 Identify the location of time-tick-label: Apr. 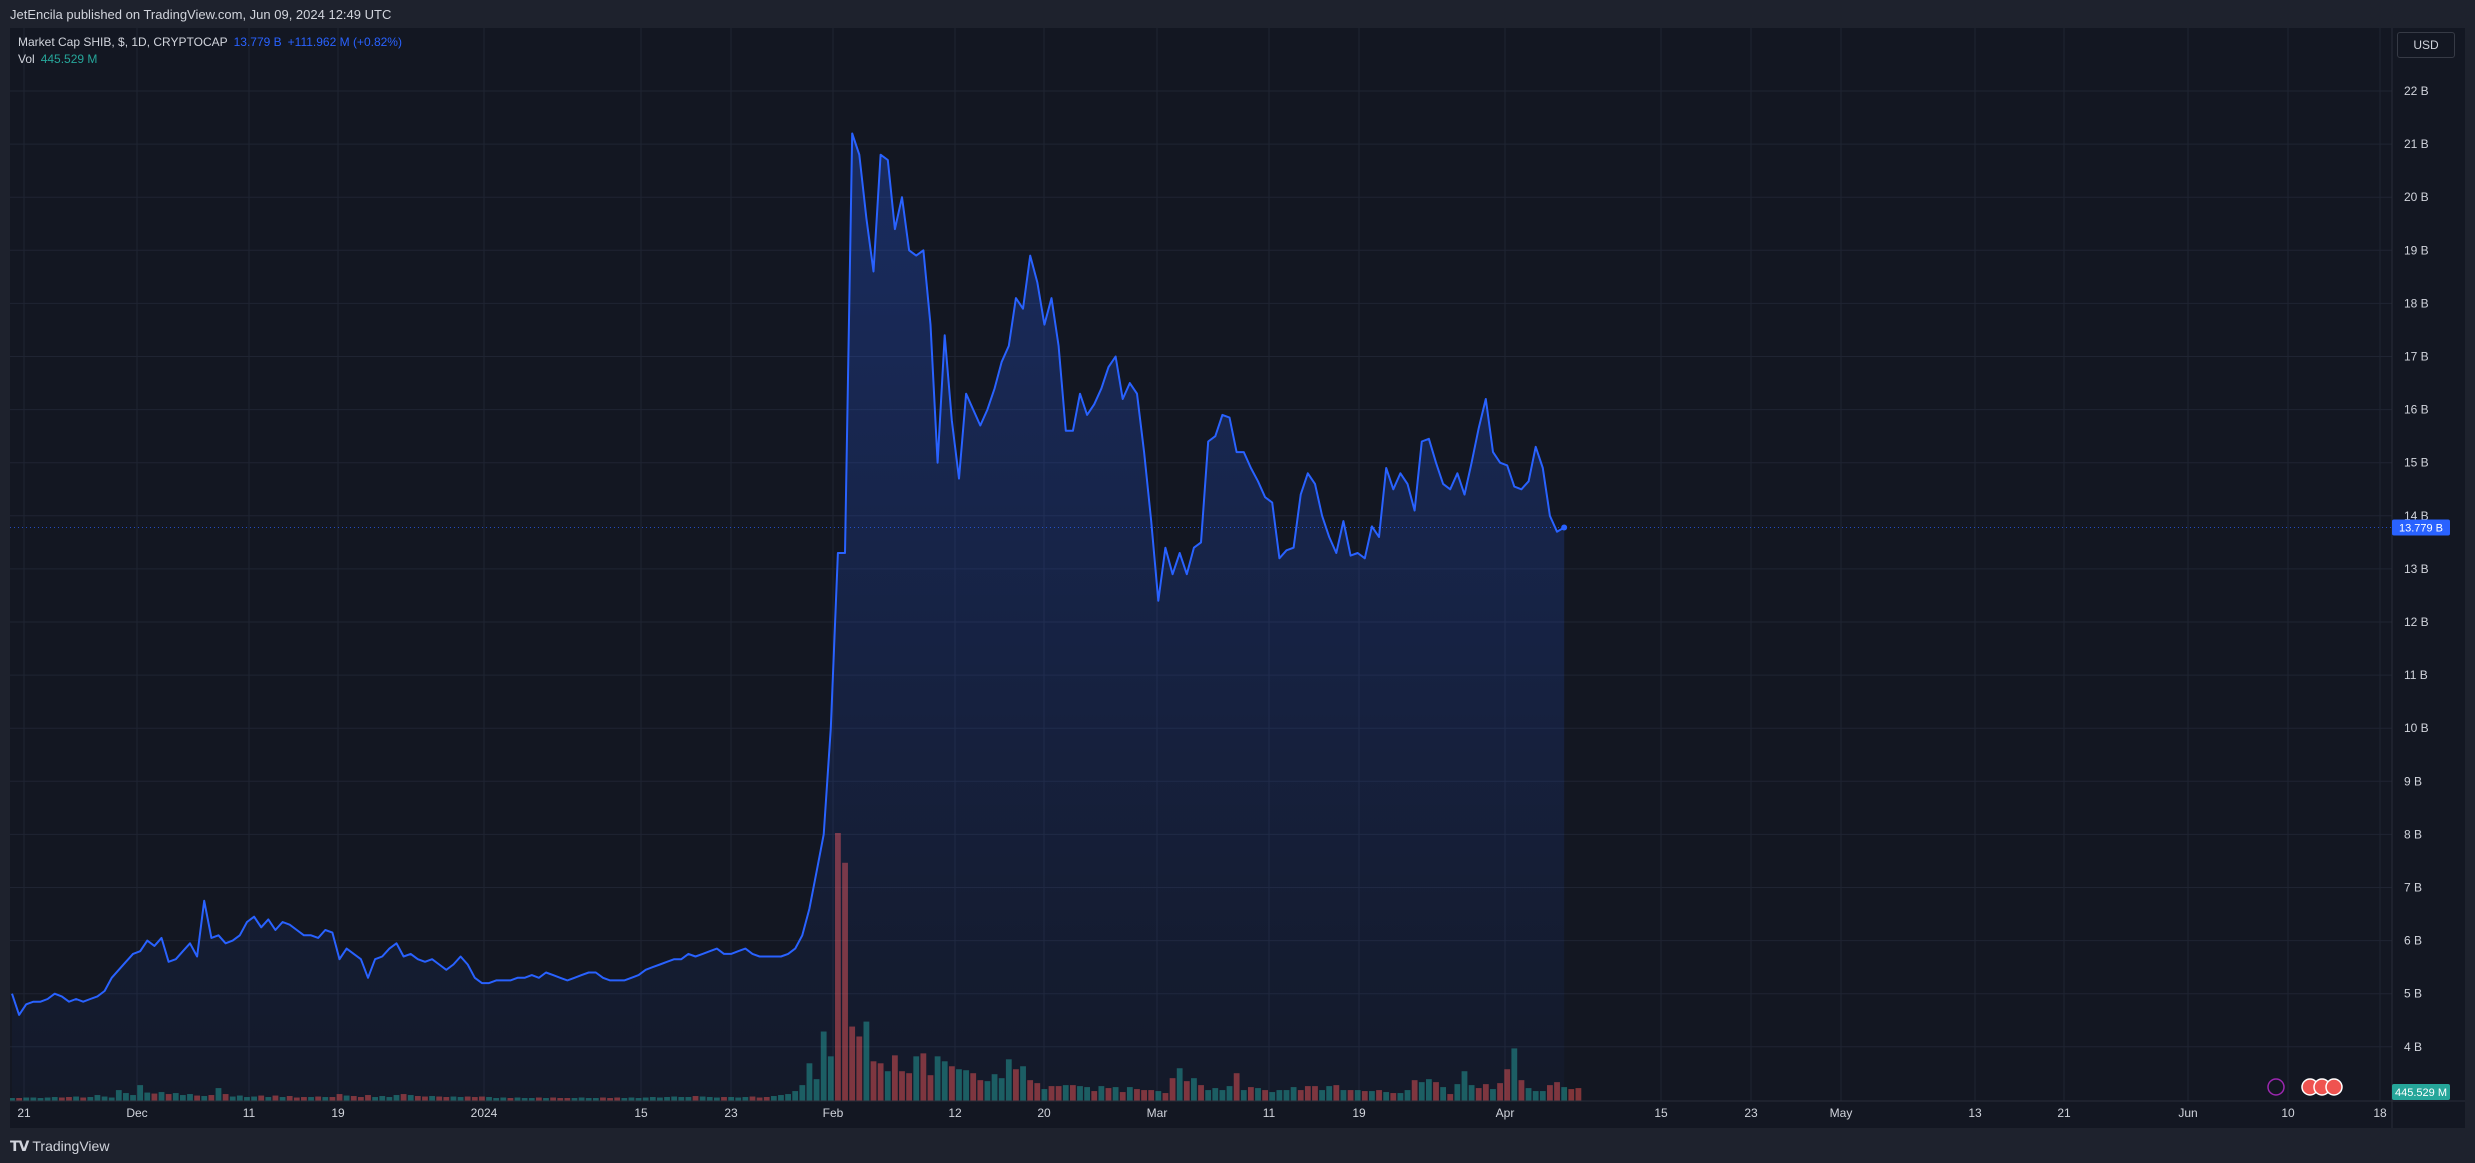
(1505, 1113).